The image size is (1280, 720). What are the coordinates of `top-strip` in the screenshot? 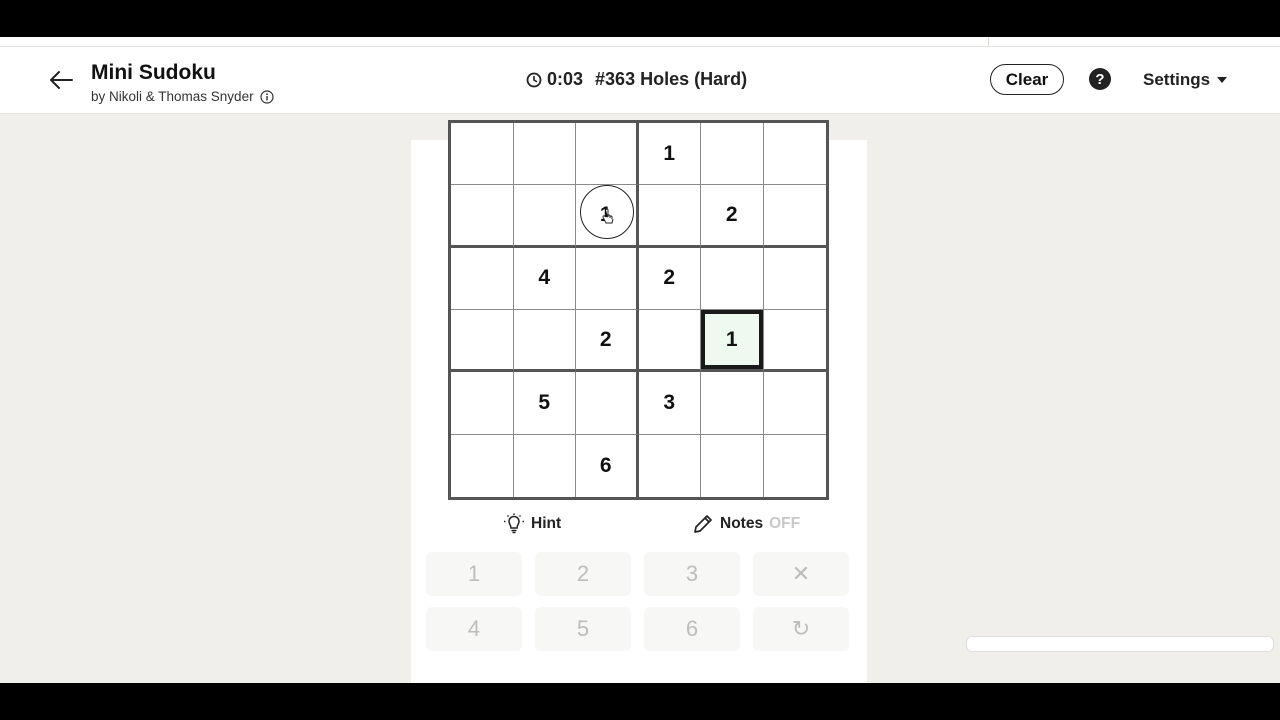 It's located at (640, 42).